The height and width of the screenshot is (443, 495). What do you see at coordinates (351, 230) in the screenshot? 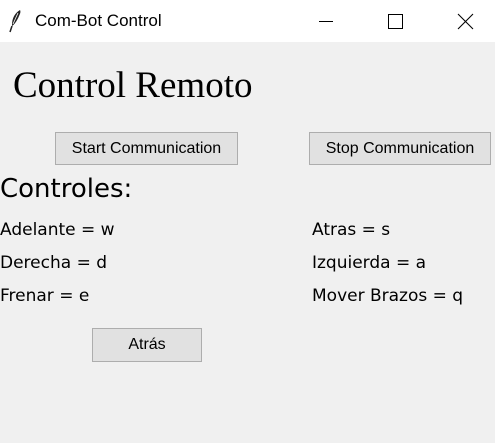
I see `control-back-label: Atras = s` at bounding box center [351, 230].